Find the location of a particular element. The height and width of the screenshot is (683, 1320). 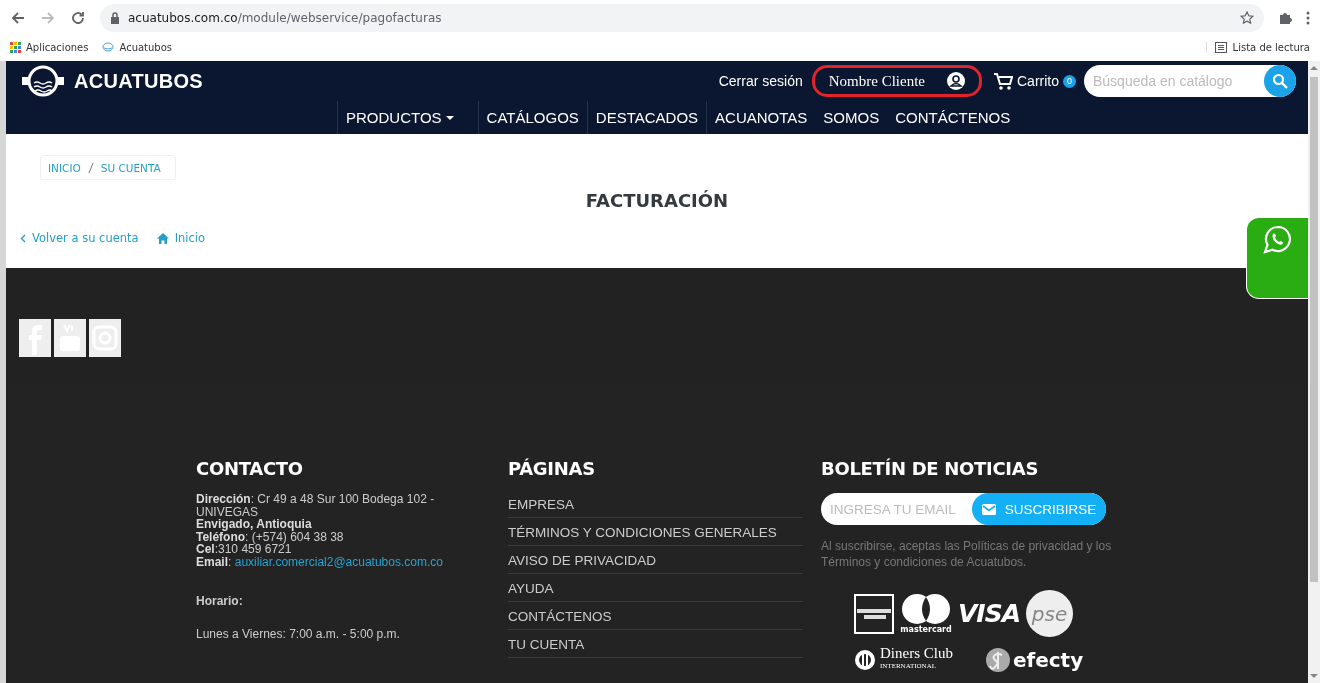

back-icon is located at coordinates (18, 18).